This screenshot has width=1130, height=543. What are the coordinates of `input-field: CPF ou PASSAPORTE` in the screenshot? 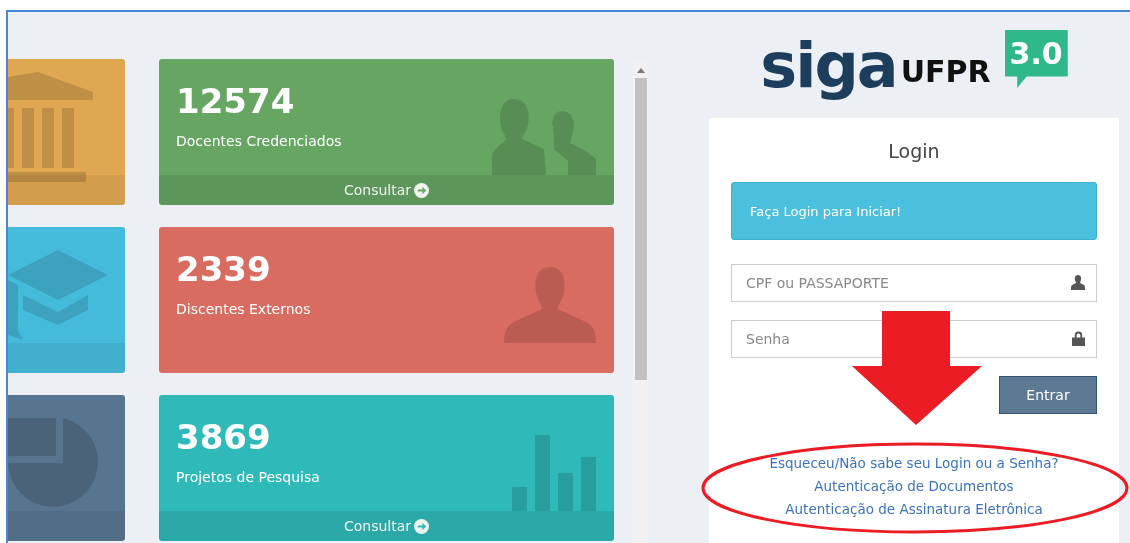 It's located at (914, 283).